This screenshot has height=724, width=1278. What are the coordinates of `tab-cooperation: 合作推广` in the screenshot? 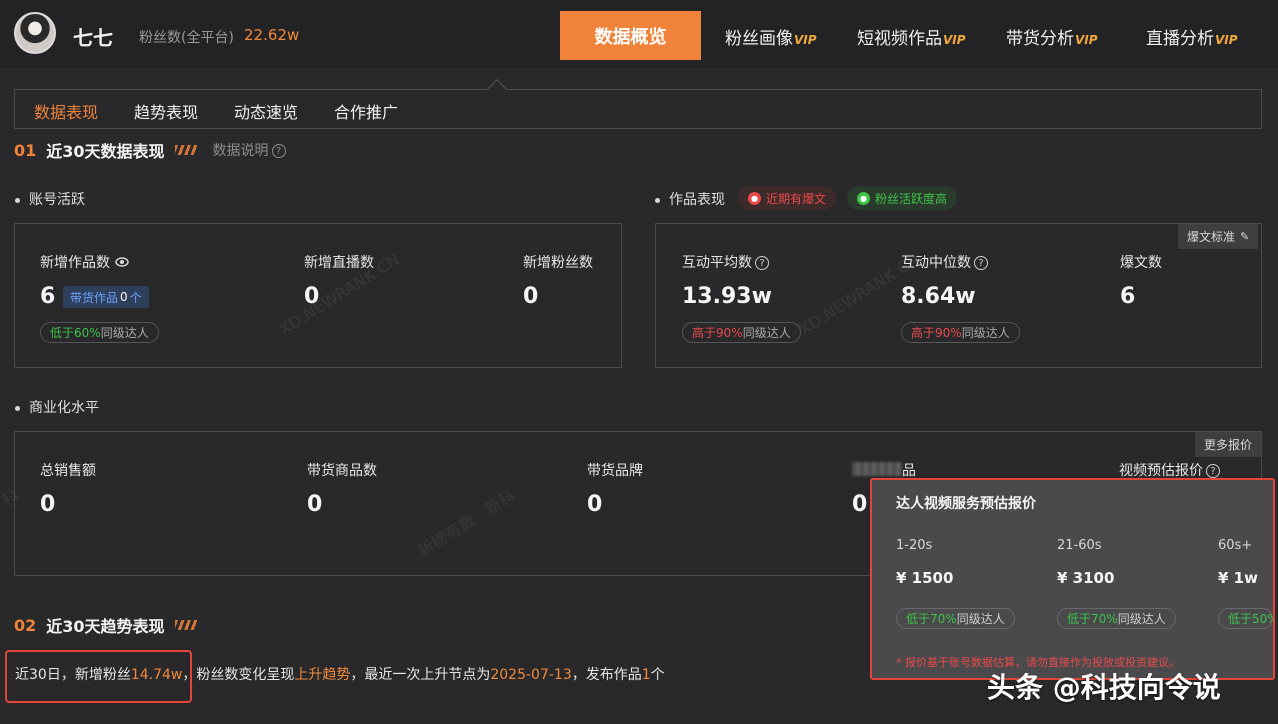 It's located at (366, 111).